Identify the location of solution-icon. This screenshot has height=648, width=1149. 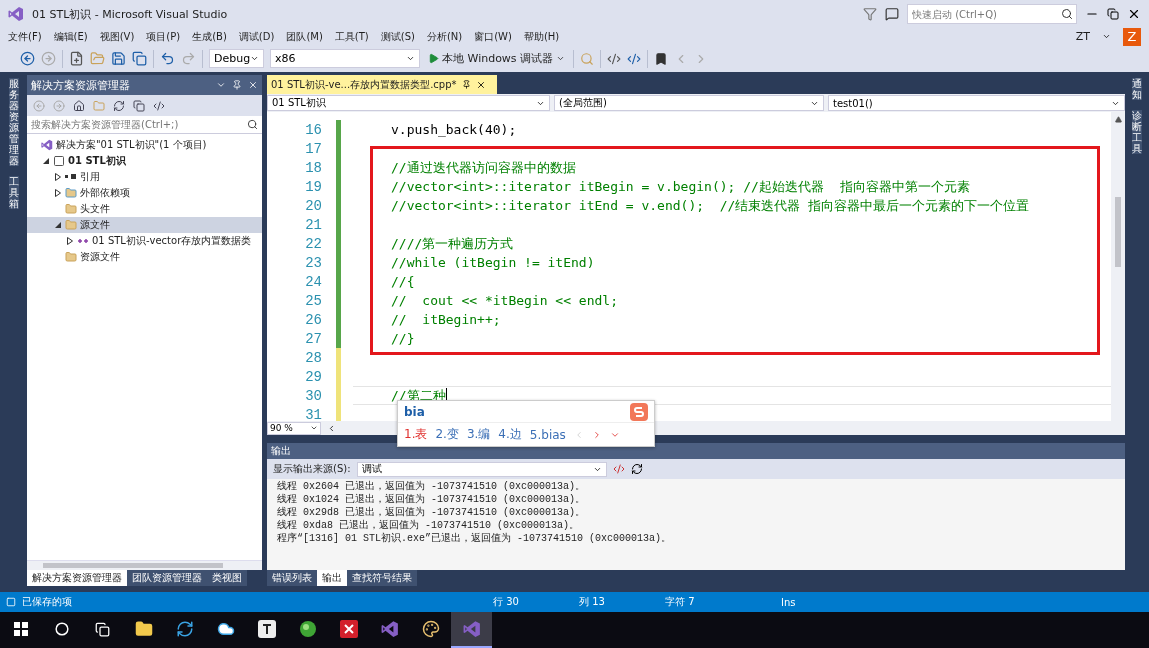
(47, 145).